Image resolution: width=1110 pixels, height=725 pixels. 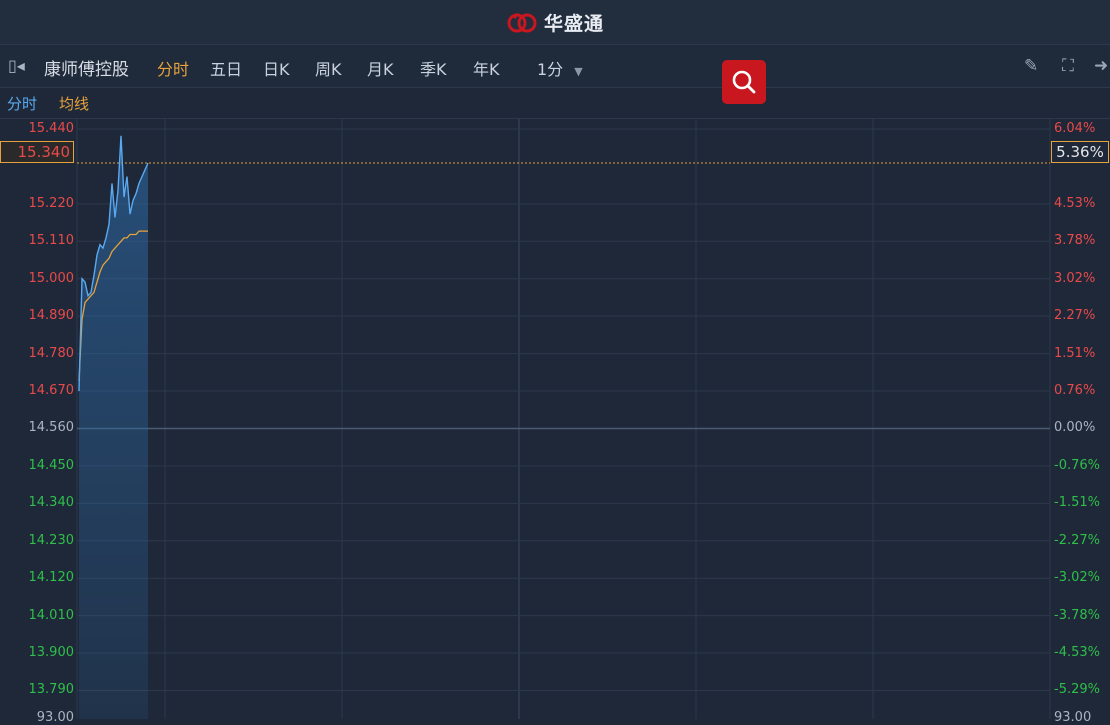 I want to click on y-tick-pct: -4.53%, so click(x=1077, y=653).